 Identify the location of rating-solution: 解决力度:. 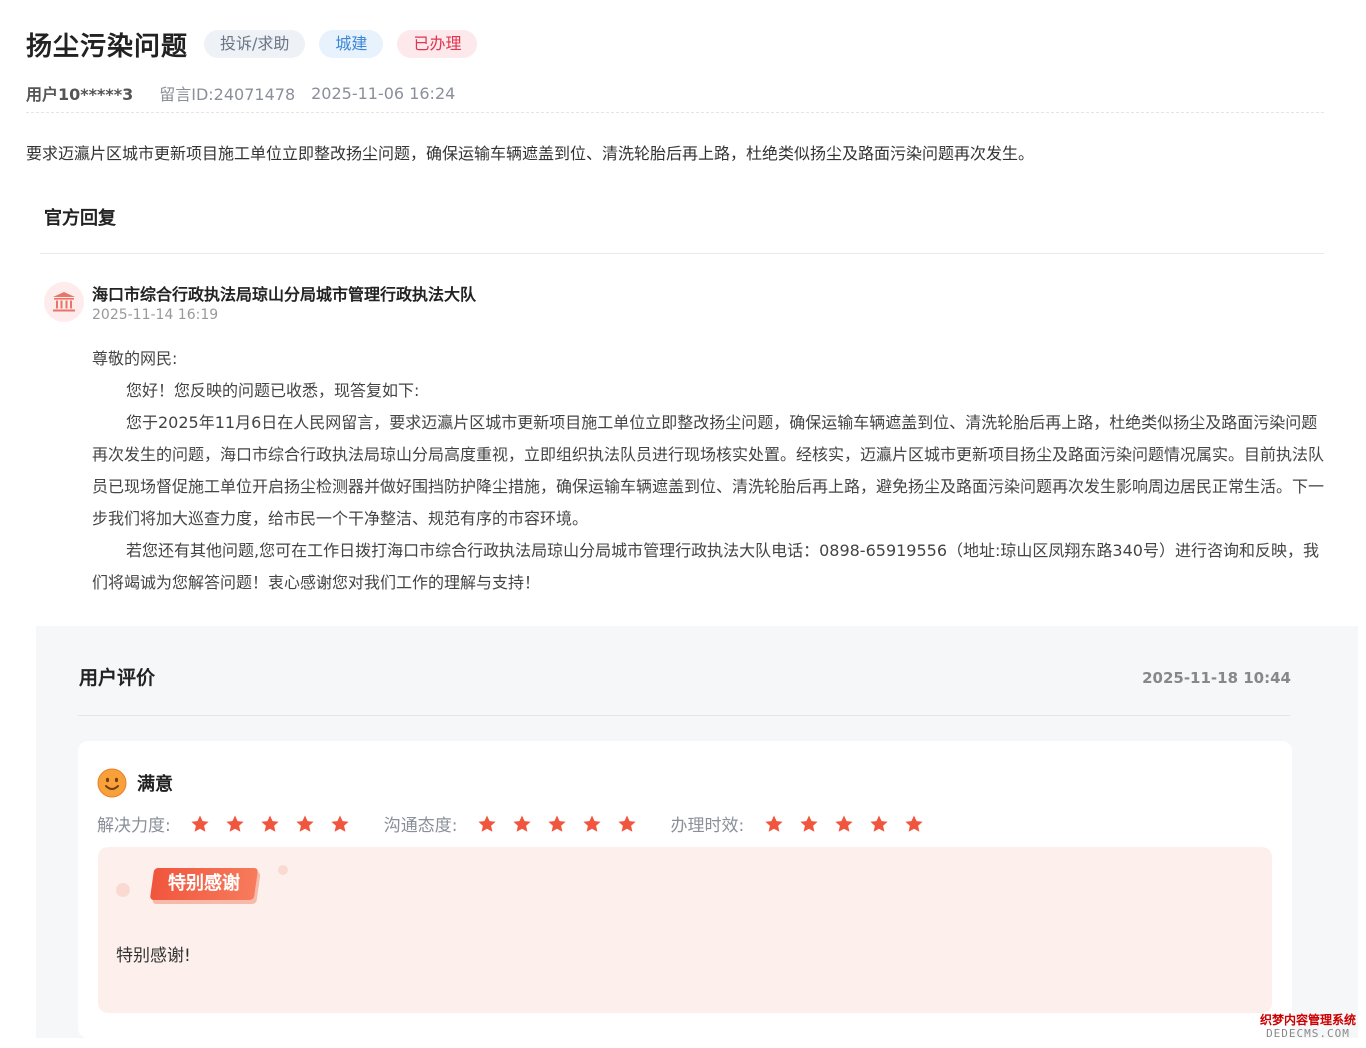
(227, 823).